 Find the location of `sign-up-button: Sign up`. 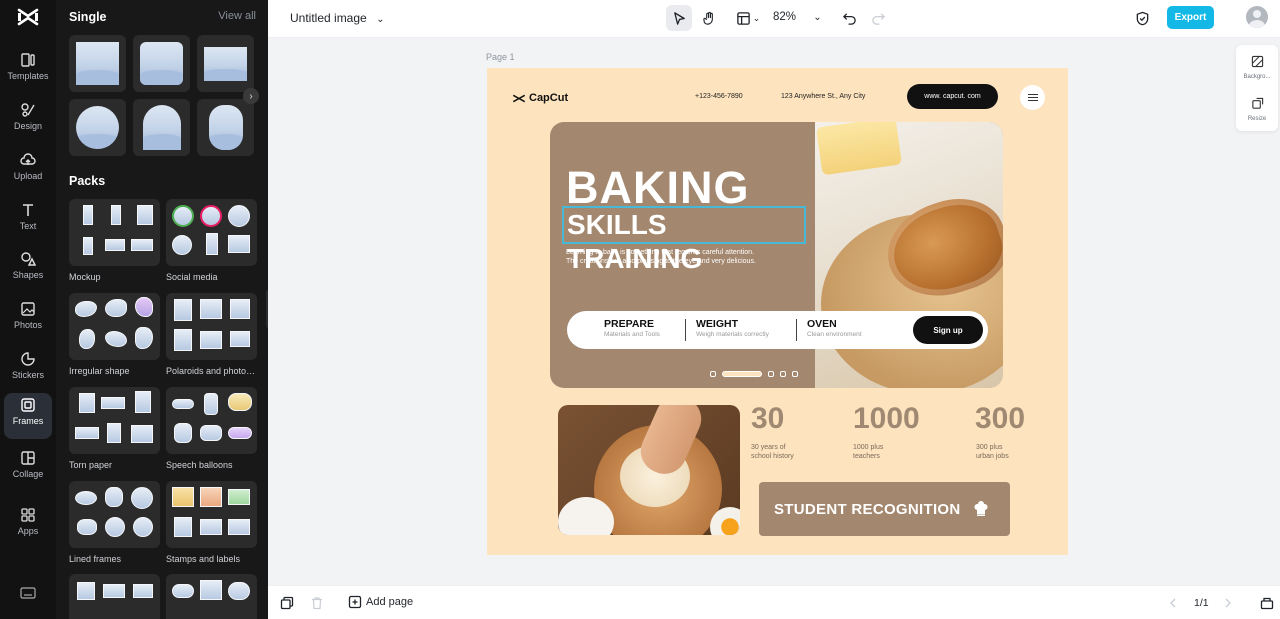

sign-up-button: Sign up is located at coordinates (948, 330).